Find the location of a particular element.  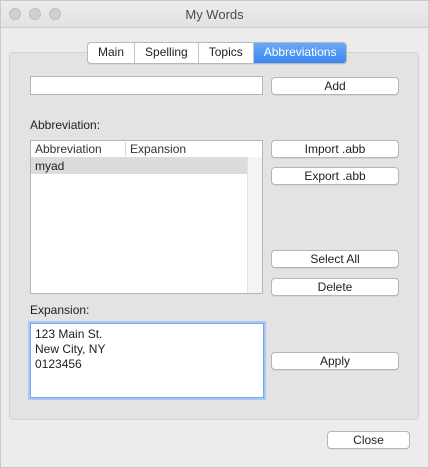

window-title: My Words is located at coordinates (214, 14).